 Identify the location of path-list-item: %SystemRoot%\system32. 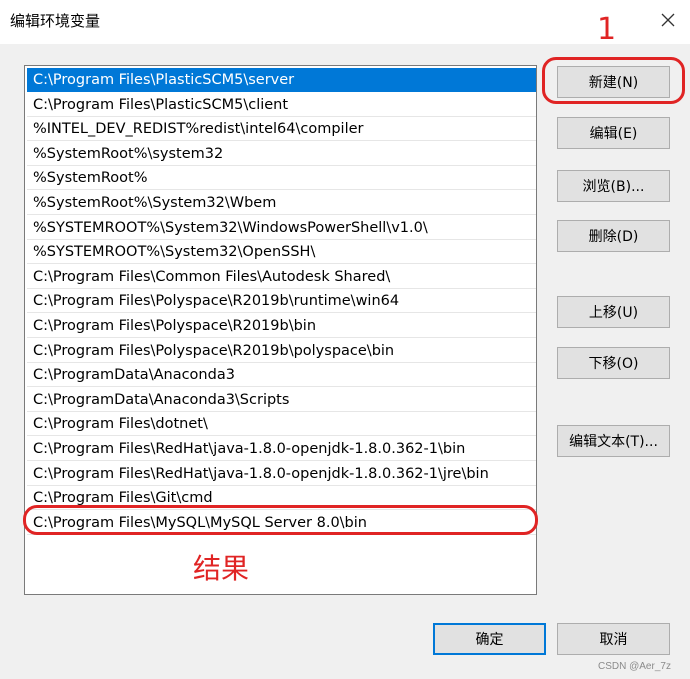
(281, 154).